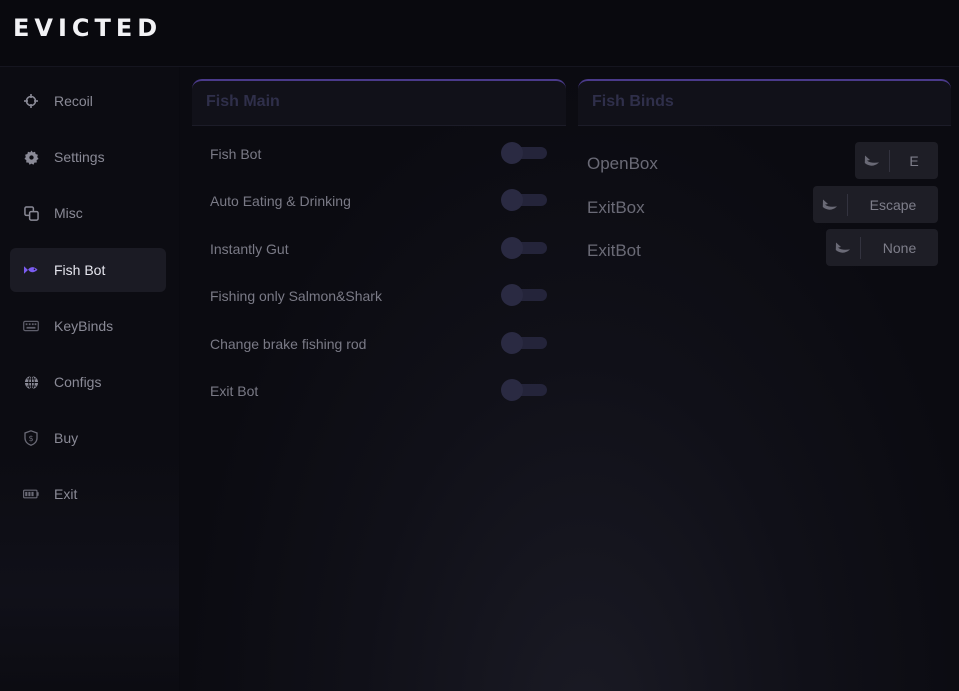 The image size is (959, 691). I want to click on sidebar-item-buy: $ Buy, so click(88, 438).